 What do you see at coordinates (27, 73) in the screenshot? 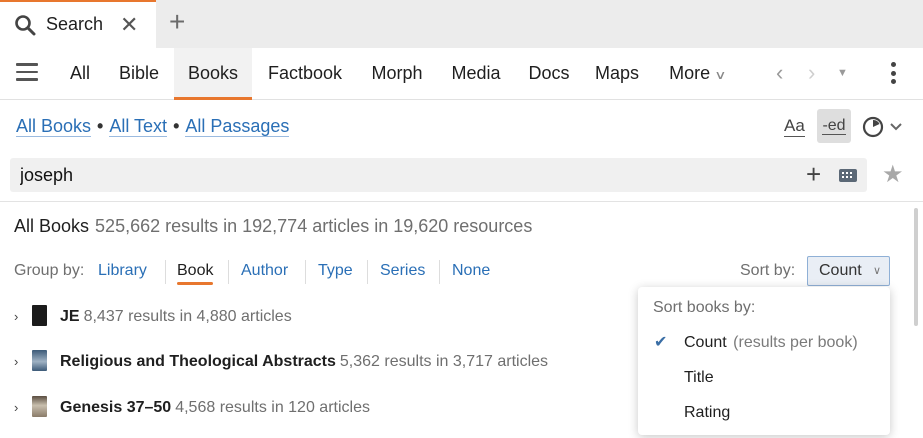
I see `menu-icon` at bounding box center [27, 73].